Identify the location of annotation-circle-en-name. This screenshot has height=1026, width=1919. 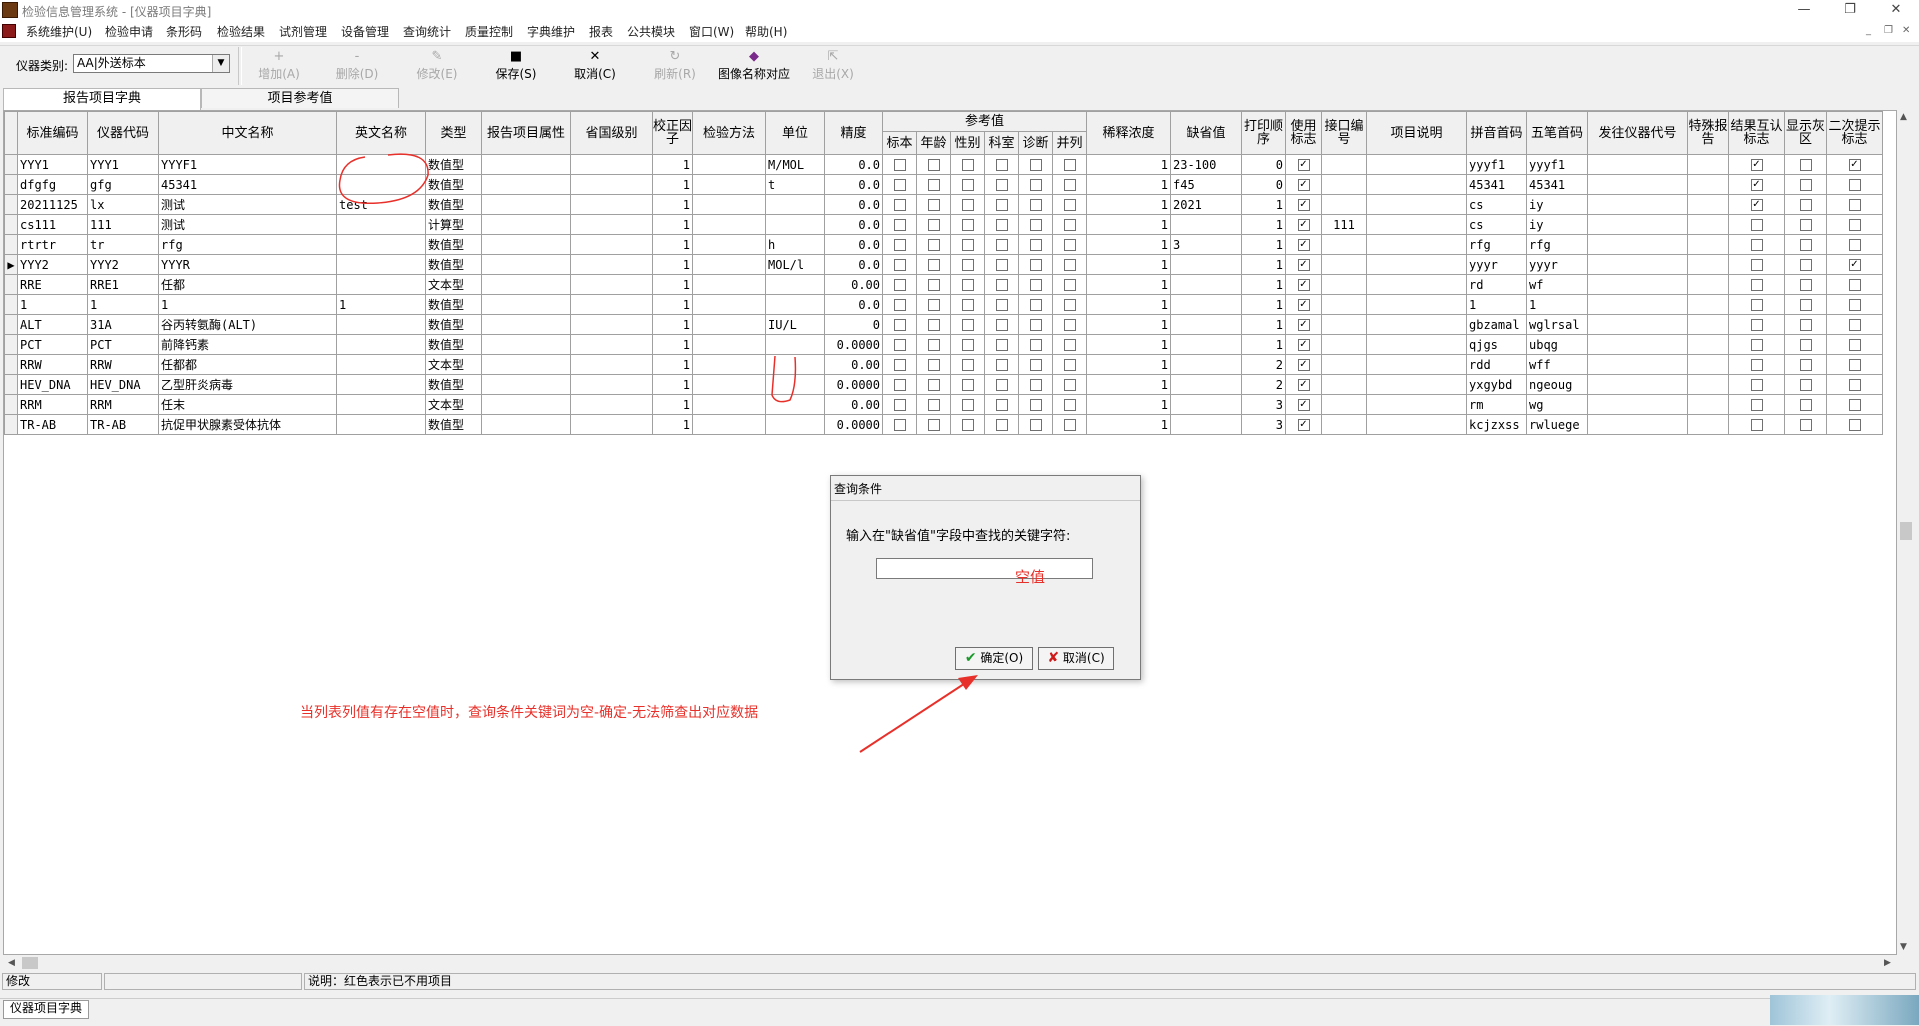
(383, 179).